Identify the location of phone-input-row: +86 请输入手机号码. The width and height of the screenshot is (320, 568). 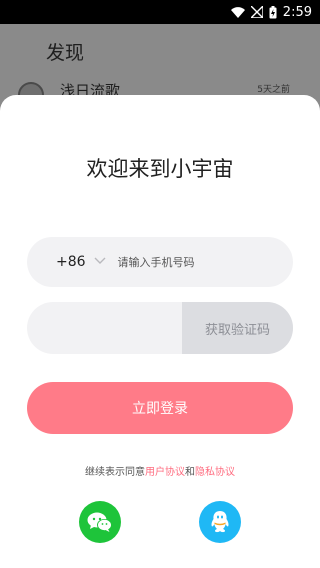
(160, 262).